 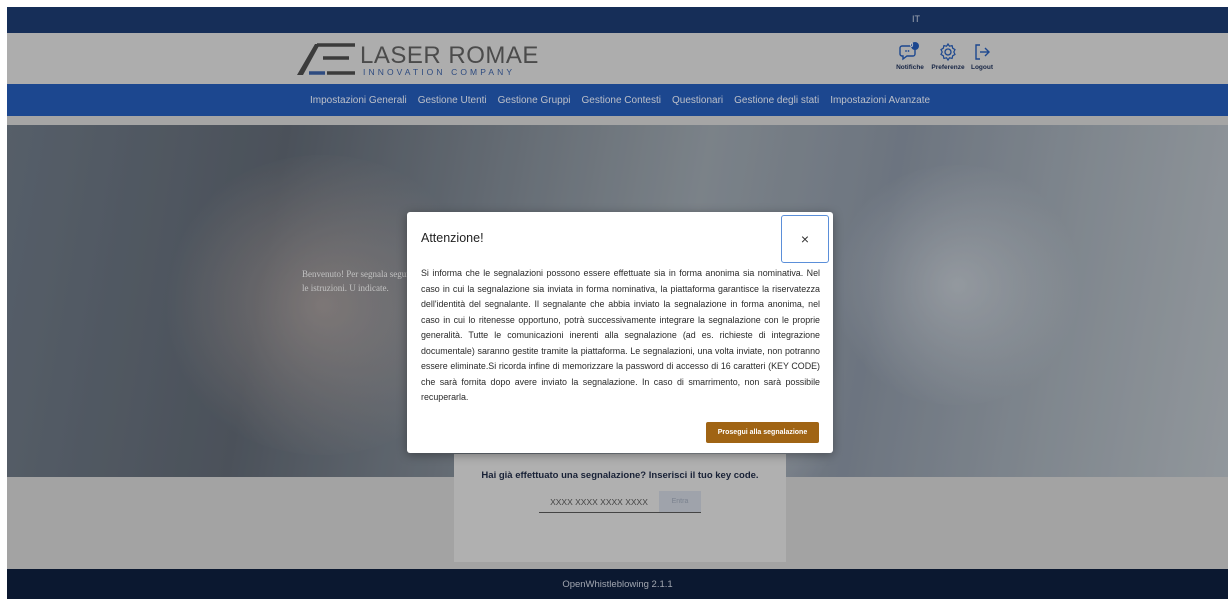 What do you see at coordinates (805, 239) in the screenshot?
I see `modal-close-button: ×` at bounding box center [805, 239].